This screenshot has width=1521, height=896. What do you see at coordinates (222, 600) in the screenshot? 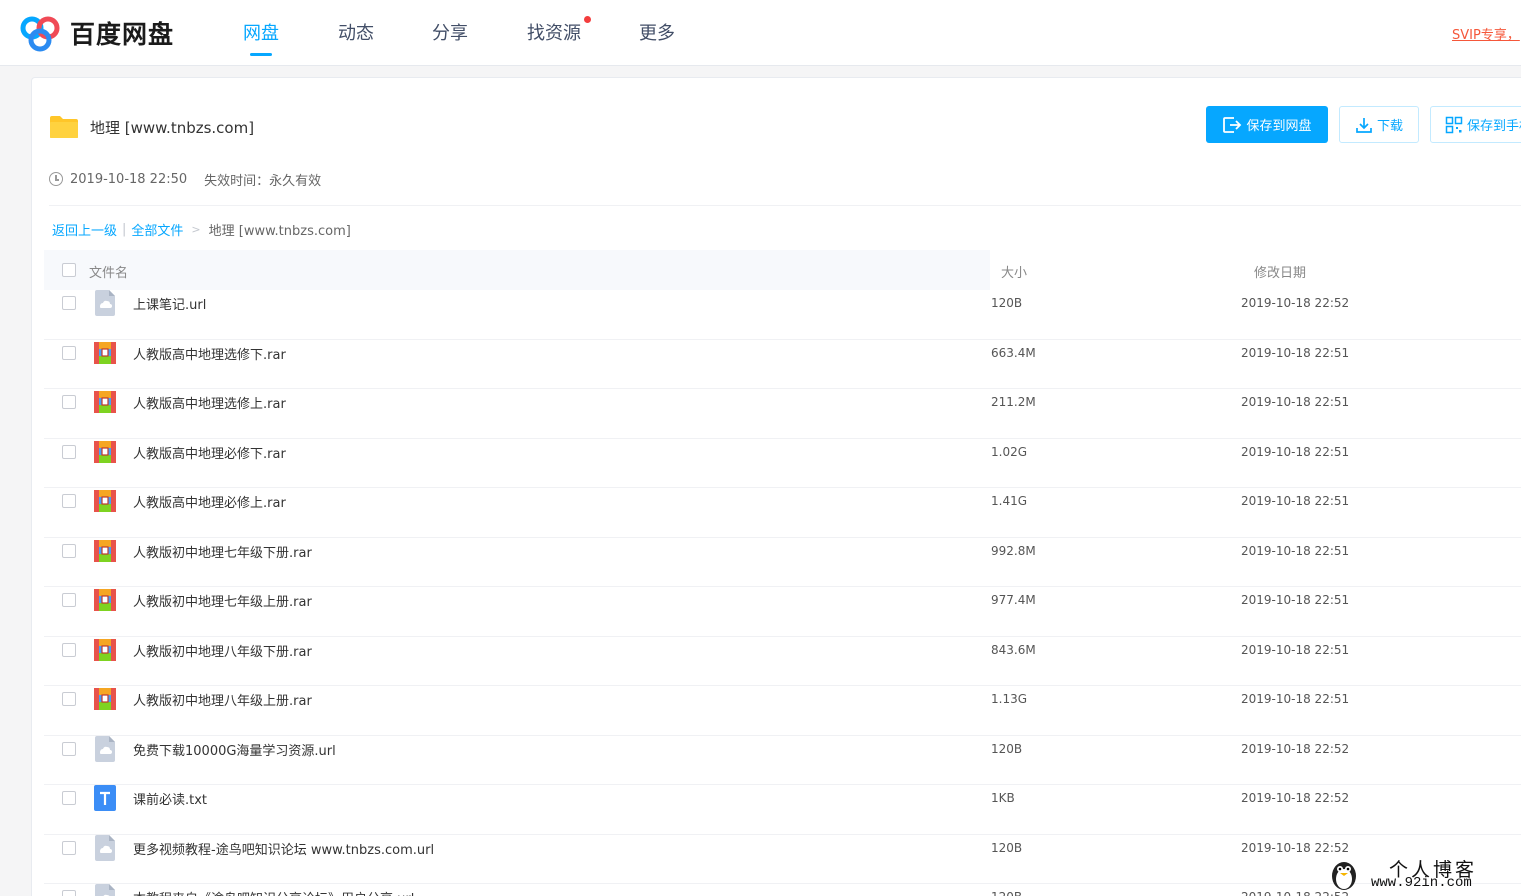
I see `file-name-link: 人教版初中地理七年级上册.rar` at bounding box center [222, 600].